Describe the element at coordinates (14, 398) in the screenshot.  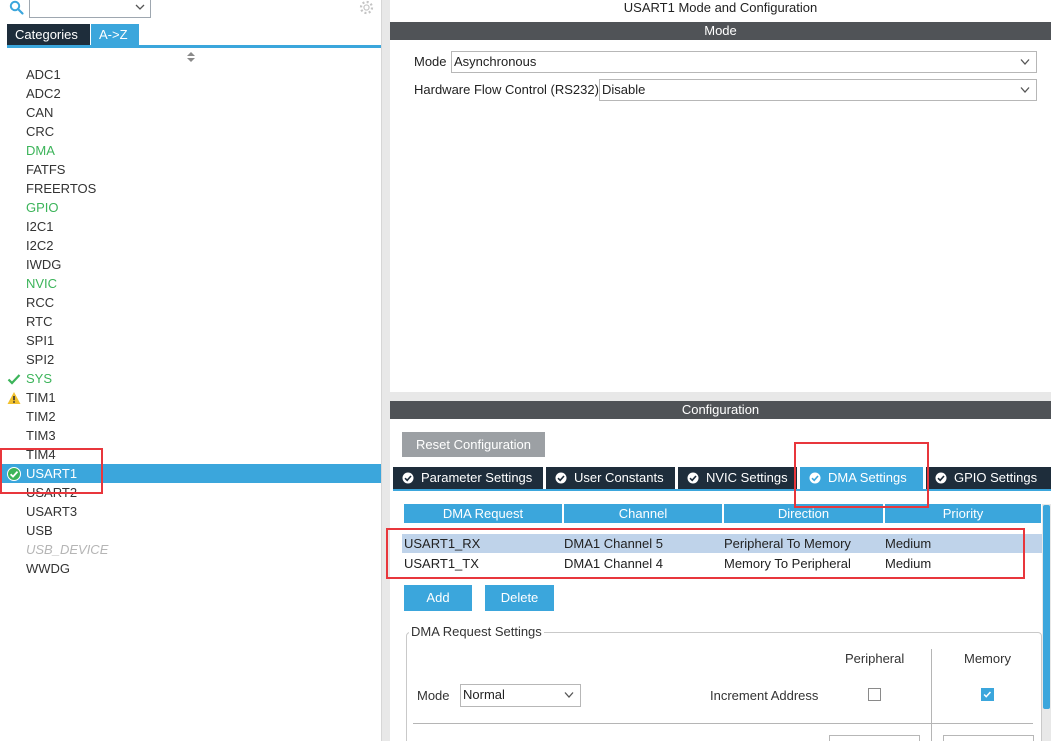
I see `warning-icon` at that location.